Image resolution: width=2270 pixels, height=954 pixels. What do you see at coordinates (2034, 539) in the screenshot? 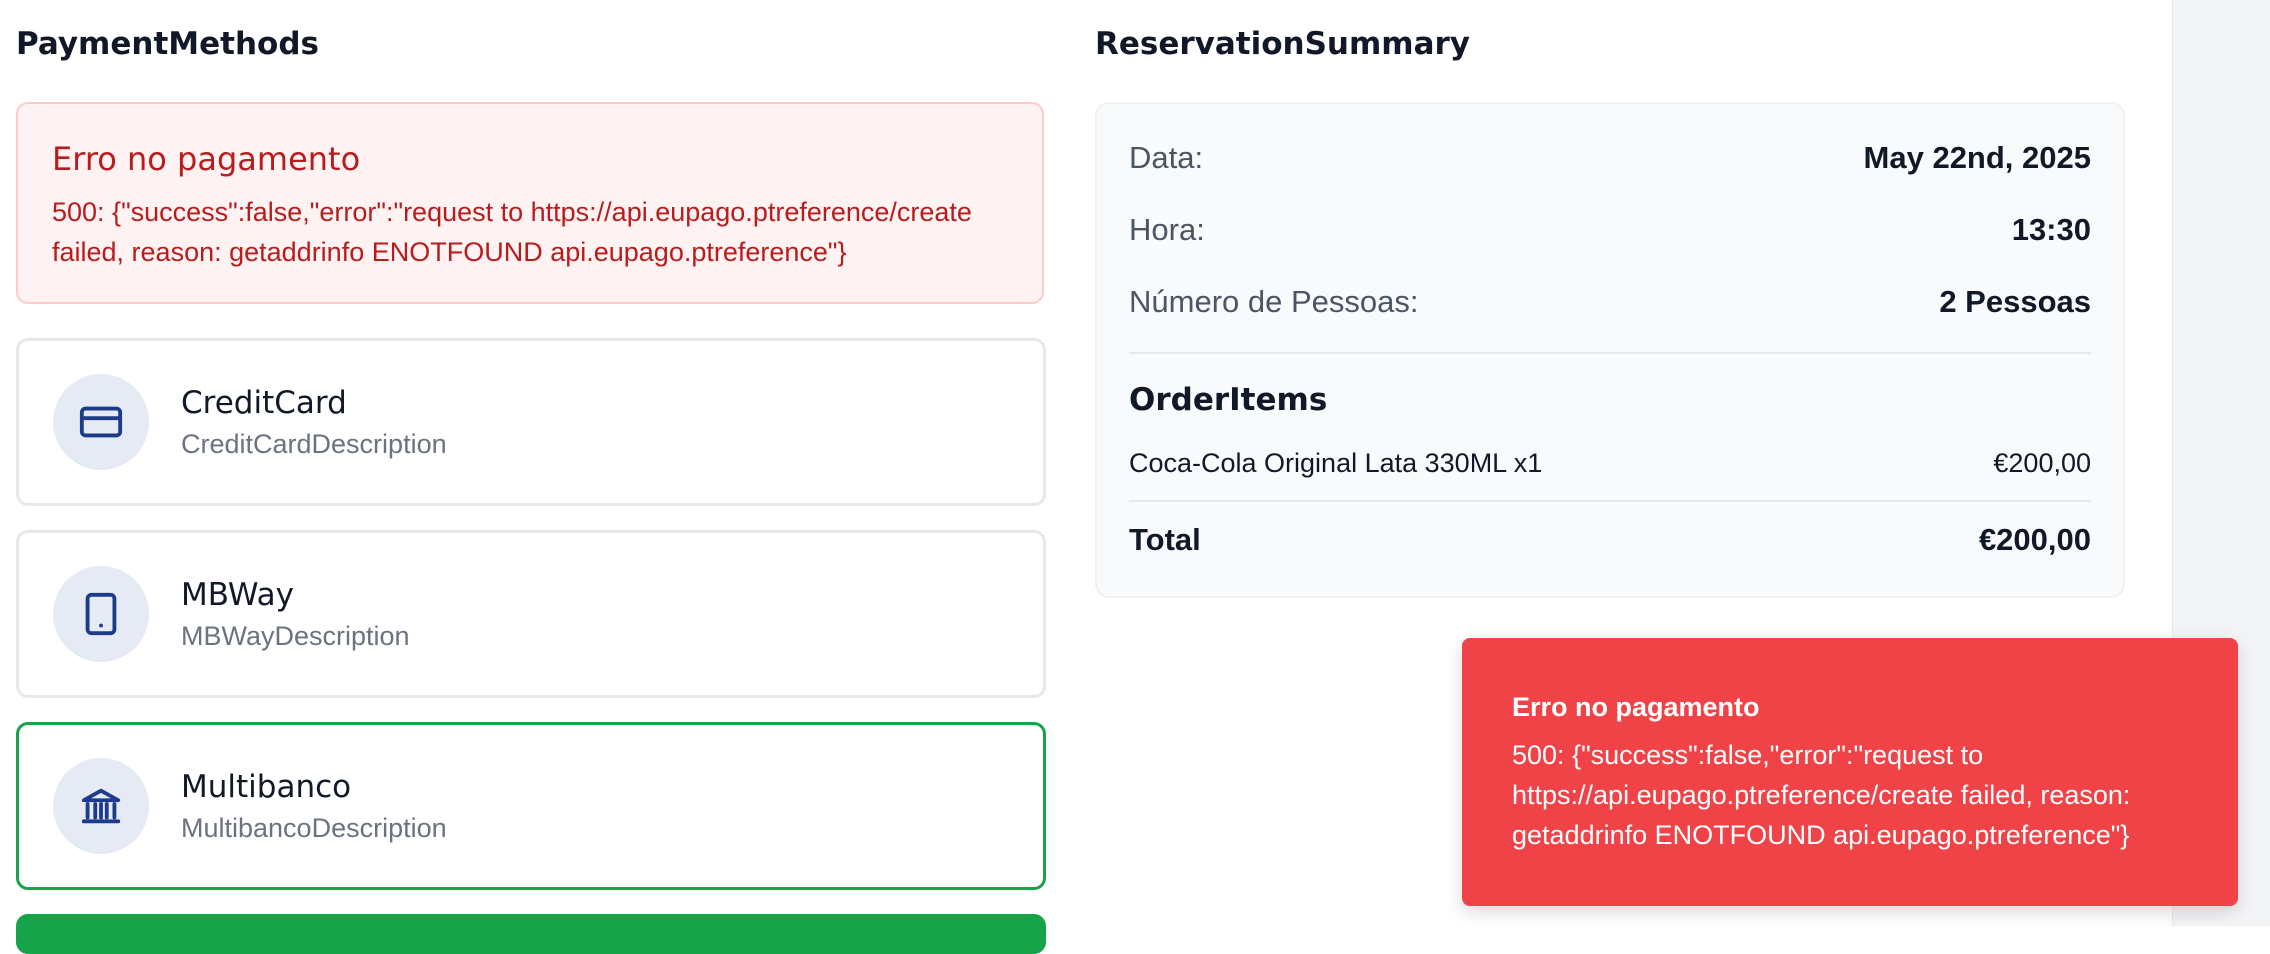
I see `total-value: €200,00` at bounding box center [2034, 539].